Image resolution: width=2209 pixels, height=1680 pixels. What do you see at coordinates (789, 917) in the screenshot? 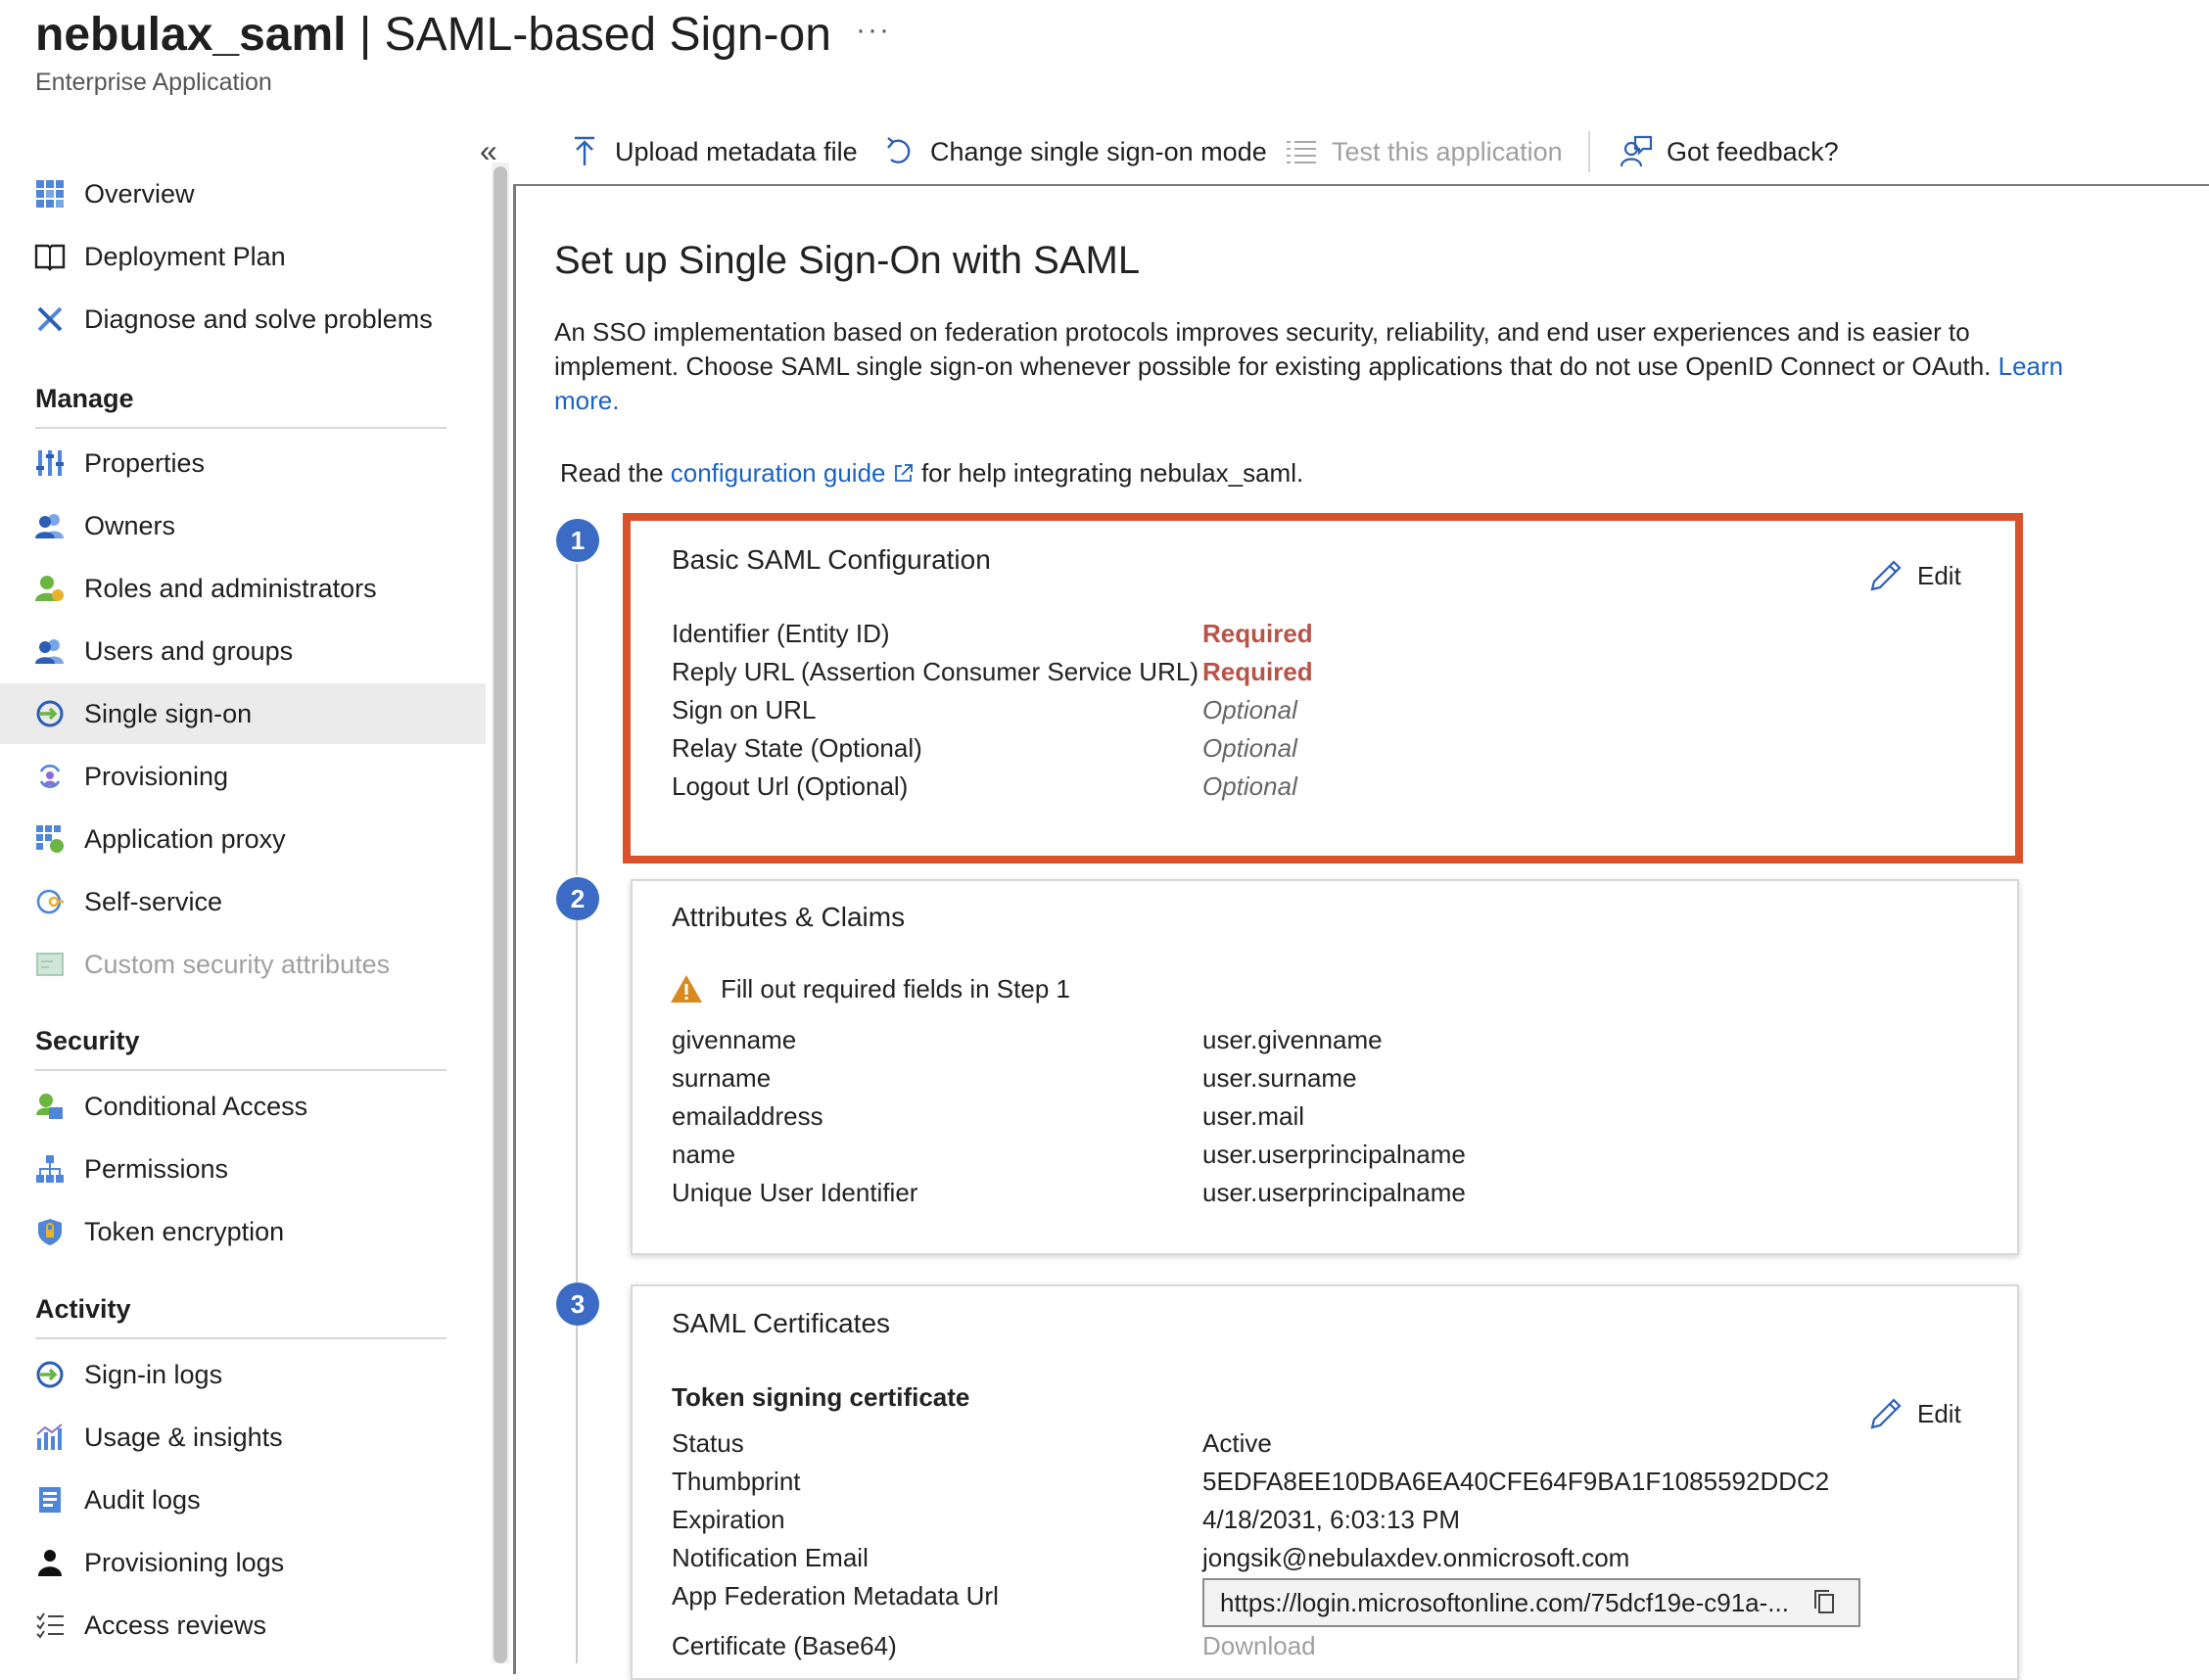
I see `card-title: Attributes & Claims` at bounding box center [789, 917].